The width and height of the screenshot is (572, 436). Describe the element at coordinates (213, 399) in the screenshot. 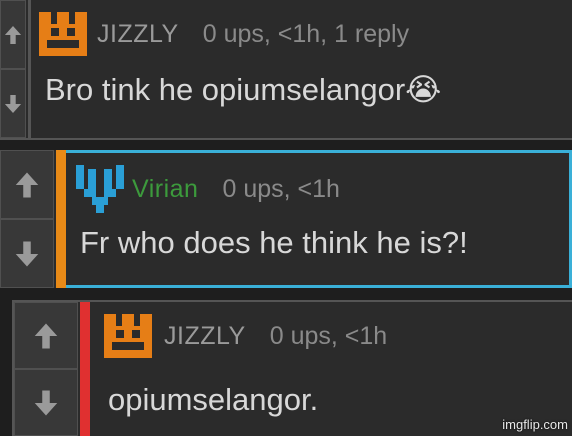

I see `comment-text: opiumselangor.` at that location.